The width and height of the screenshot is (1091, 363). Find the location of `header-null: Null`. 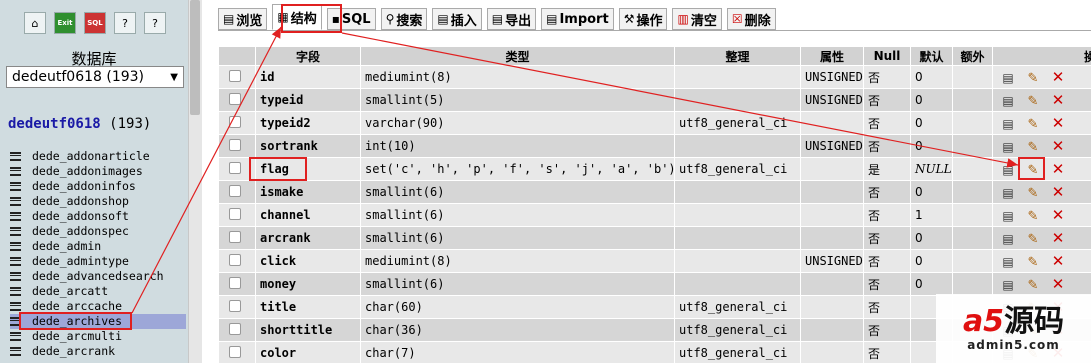

header-null: Null is located at coordinates (887, 56).